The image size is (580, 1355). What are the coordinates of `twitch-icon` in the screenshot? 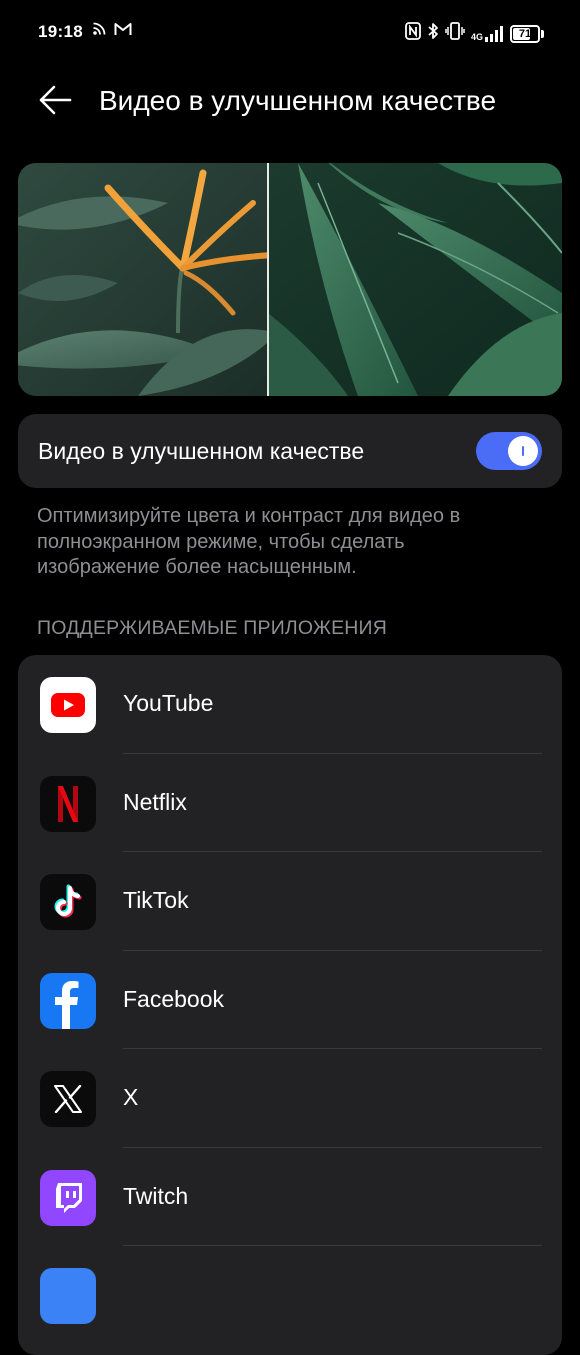 It's located at (68, 1197).